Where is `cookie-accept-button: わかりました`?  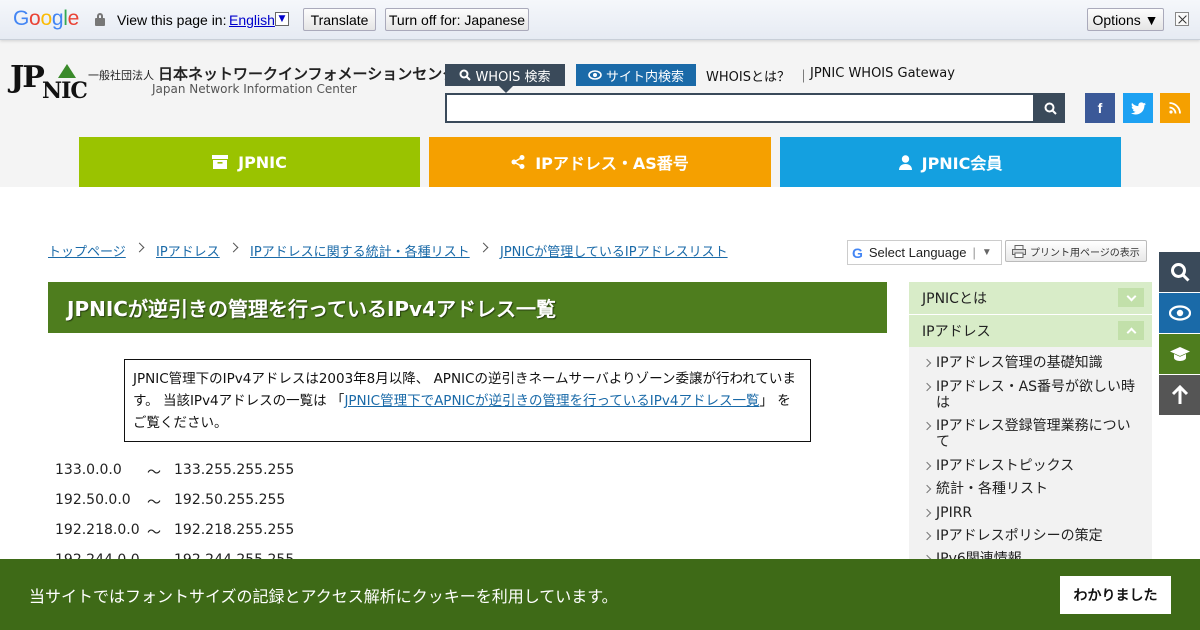 cookie-accept-button: わかりました is located at coordinates (1115, 595).